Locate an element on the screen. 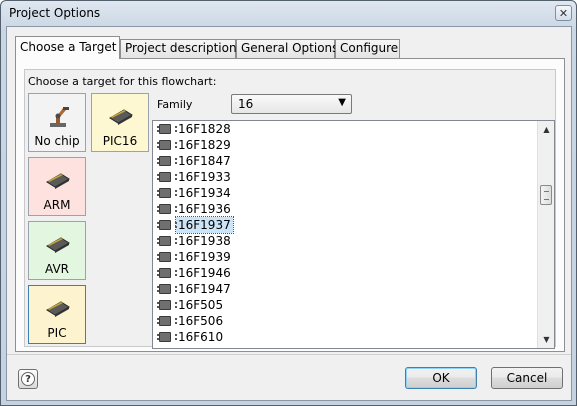 The width and height of the screenshot is (577, 406). device-list-item: 16F1828 is located at coordinates (353, 129).